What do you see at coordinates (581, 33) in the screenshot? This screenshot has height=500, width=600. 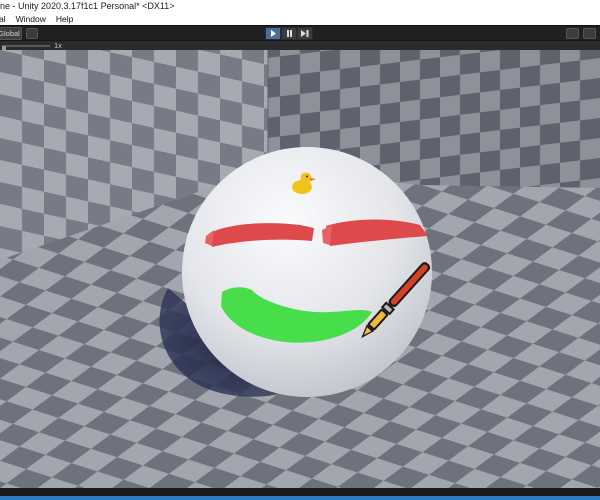 I see `toolbar-right-group` at bounding box center [581, 33].